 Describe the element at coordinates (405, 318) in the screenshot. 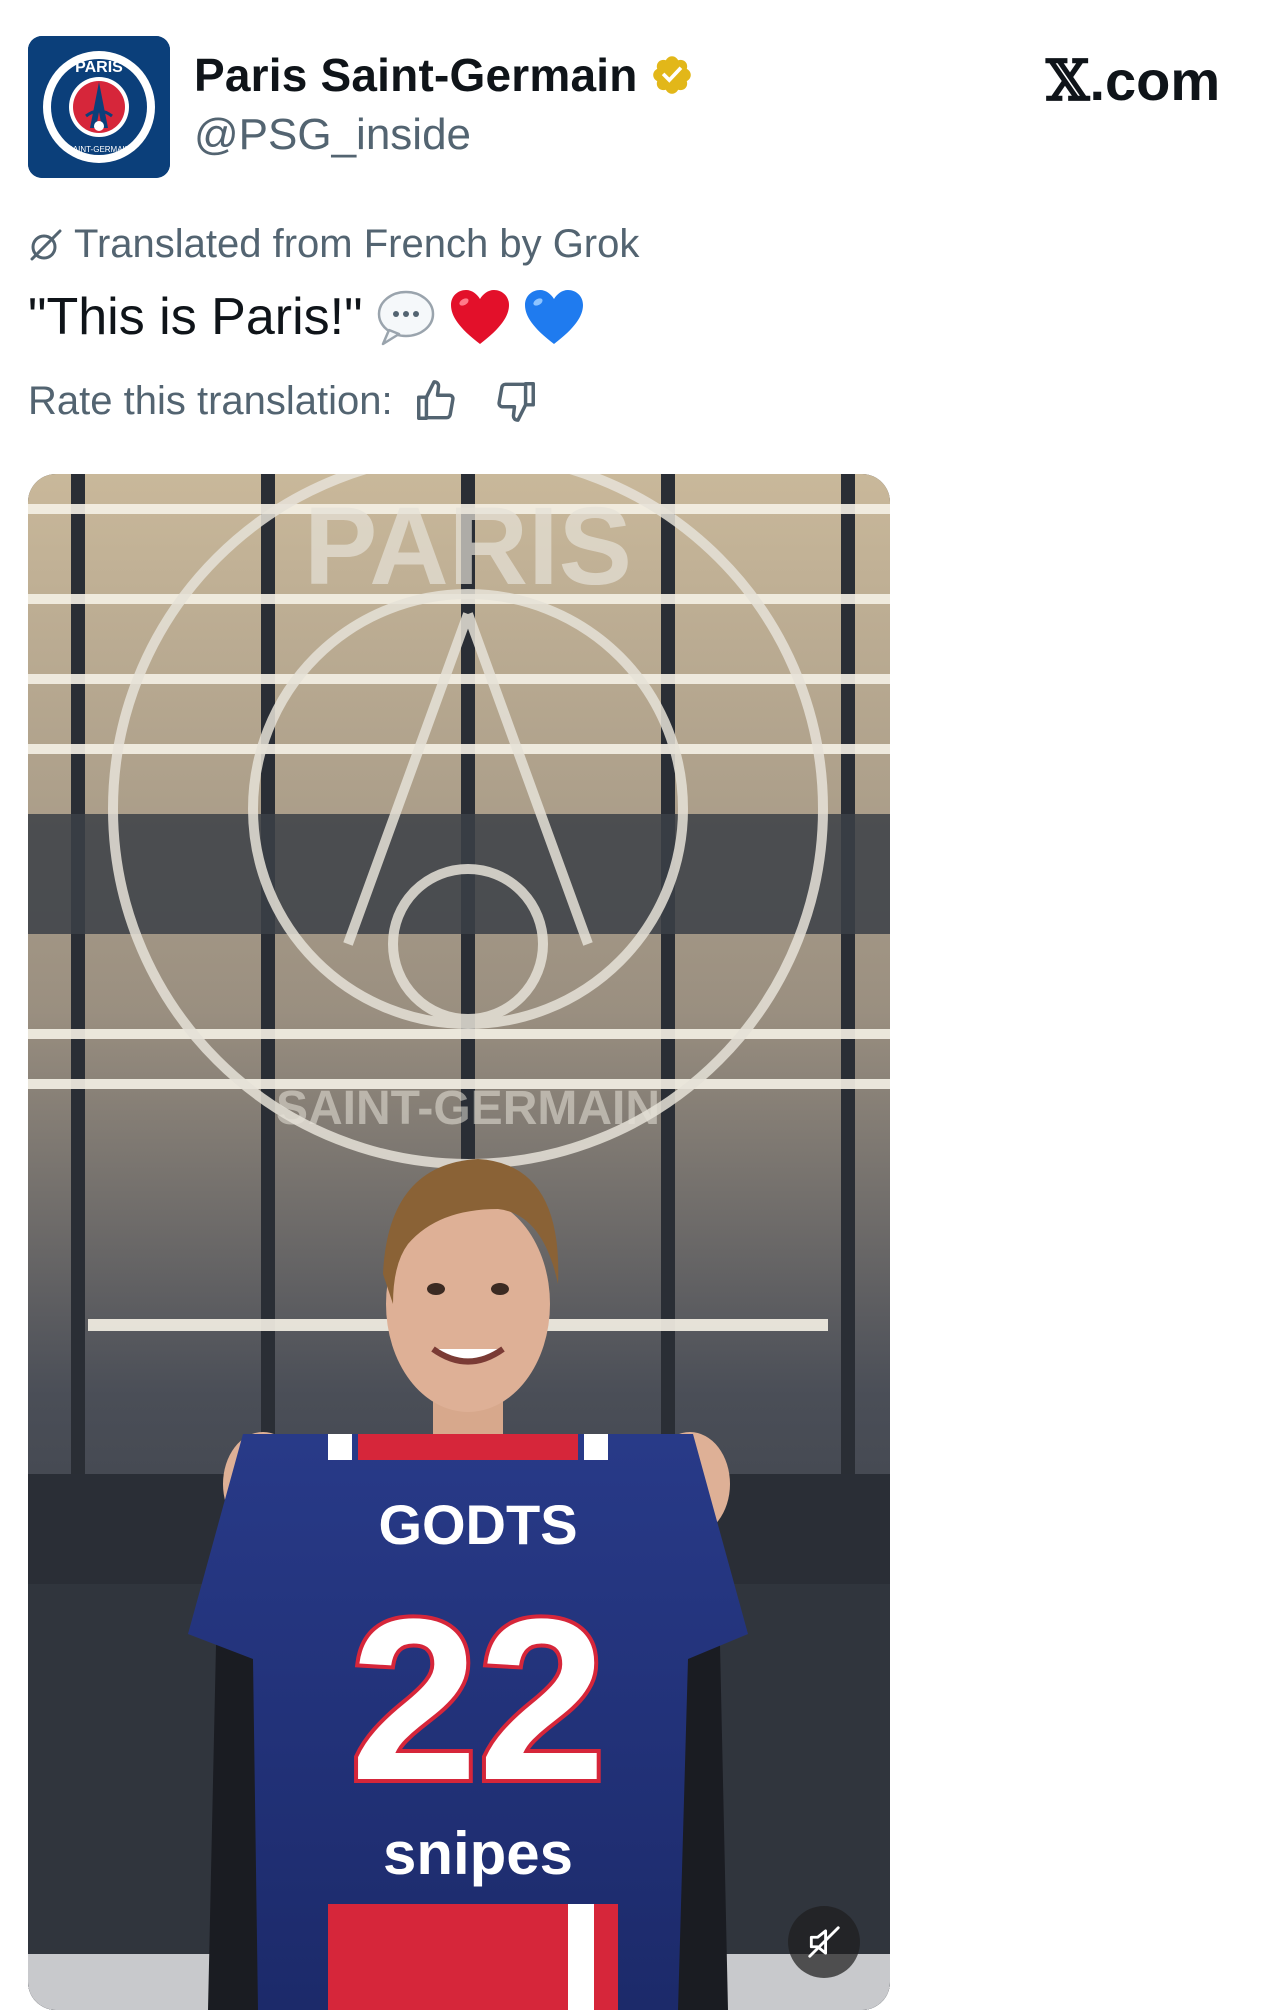

I see `speech-bubble-emoji` at that location.